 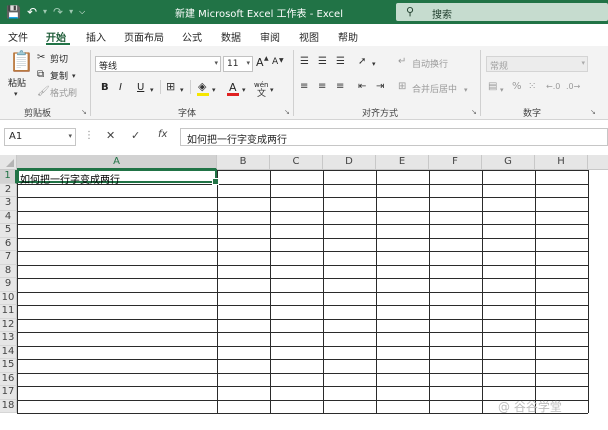 I want to click on bold-button: B, so click(x=105, y=87).